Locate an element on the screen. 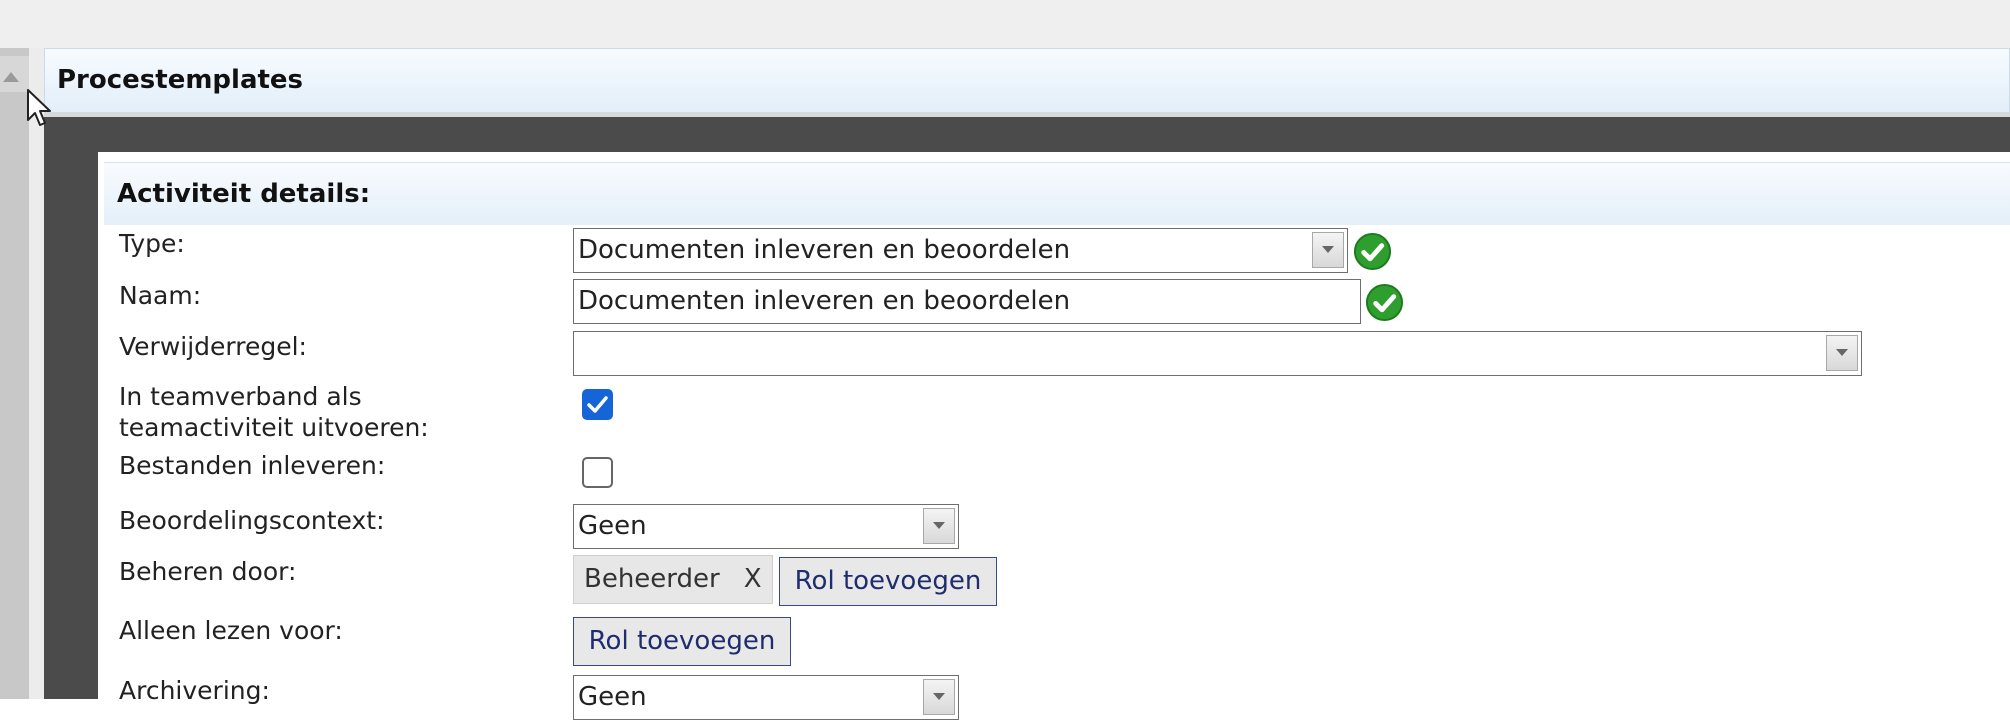 The height and width of the screenshot is (720, 2010). teamverband-checkbox is located at coordinates (597, 404).